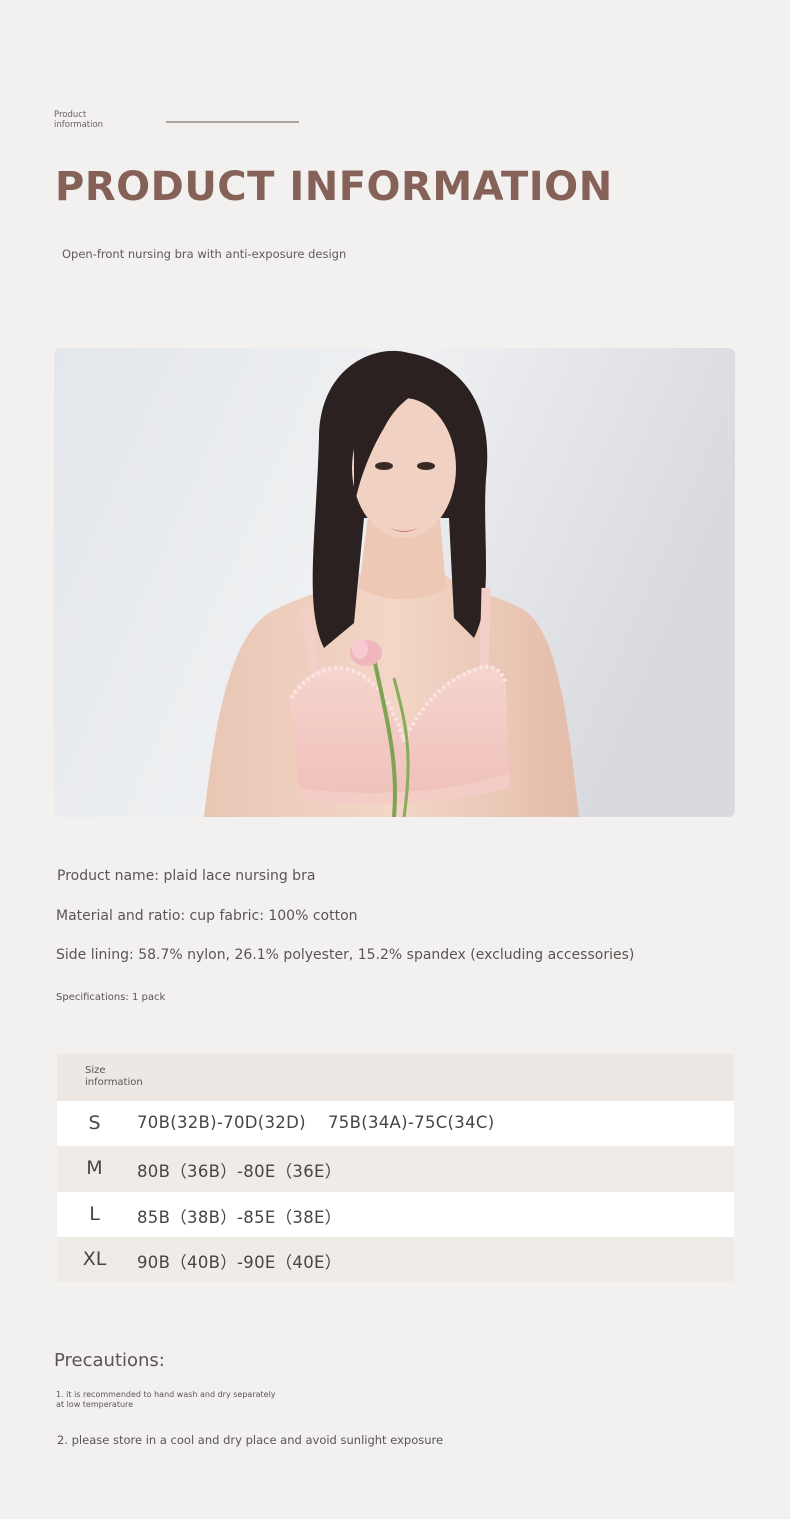  Describe the element at coordinates (395, 1214) in the screenshot. I see `table-row: L 85B（38B）-85E（38E）` at that location.